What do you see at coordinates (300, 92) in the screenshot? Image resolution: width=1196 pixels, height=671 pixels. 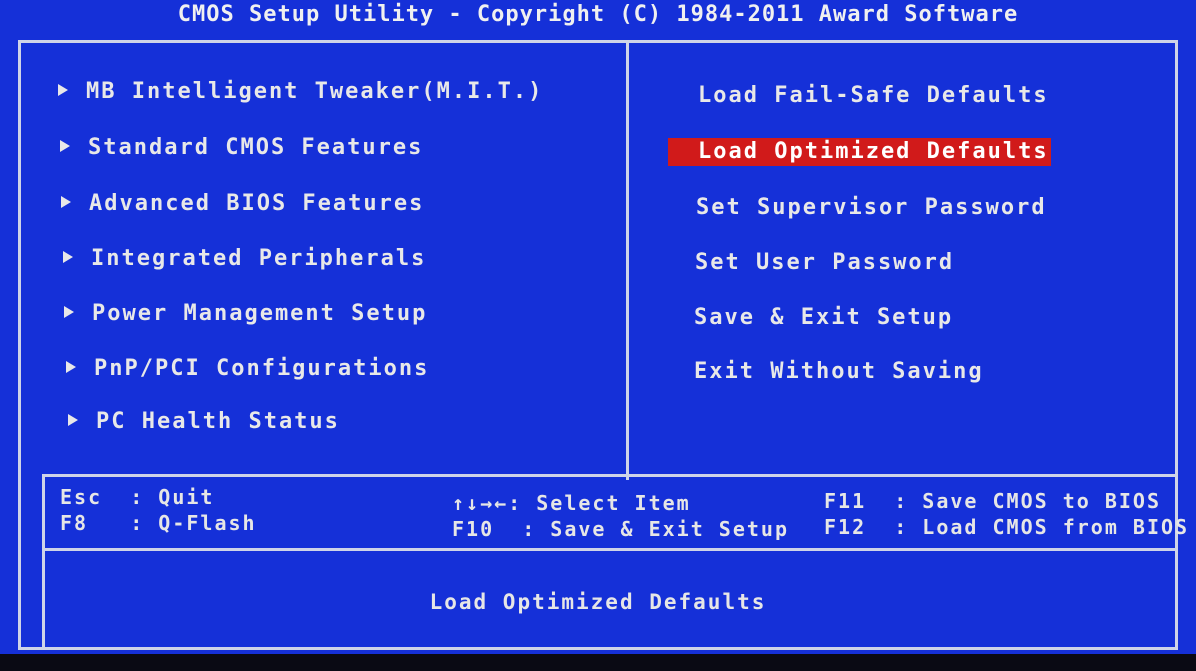 I see `menu-item-mit: MB Intelligent Tweaker(M.I.T.)` at bounding box center [300, 92].